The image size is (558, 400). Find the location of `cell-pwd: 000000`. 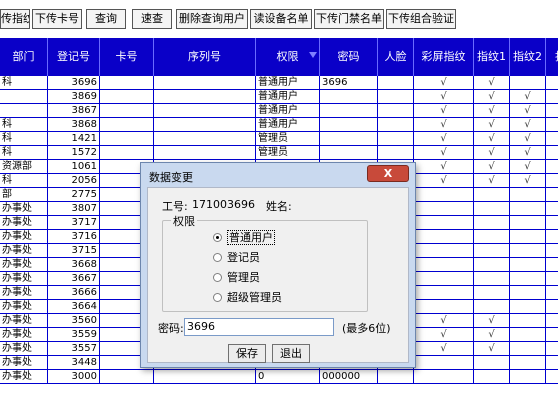

cell-pwd: 000000 is located at coordinates (349, 377).